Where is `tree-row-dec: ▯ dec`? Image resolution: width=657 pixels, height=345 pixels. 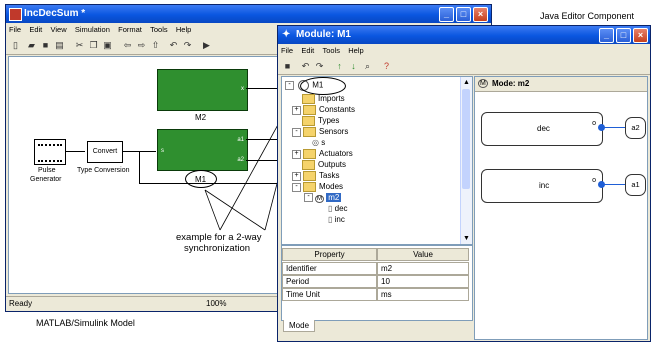
tree-row-dec: ▯ dec is located at coordinates (338, 208).